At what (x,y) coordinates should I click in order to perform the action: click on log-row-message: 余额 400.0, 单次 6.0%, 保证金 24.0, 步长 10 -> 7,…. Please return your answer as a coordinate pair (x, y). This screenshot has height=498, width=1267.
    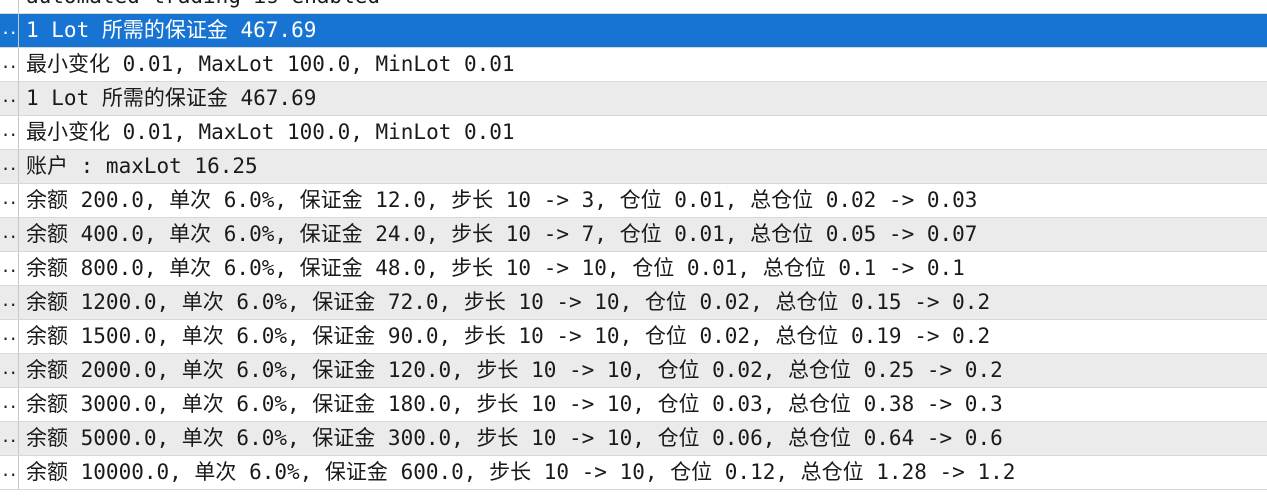
    Looking at the image, I should click on (502, 234).